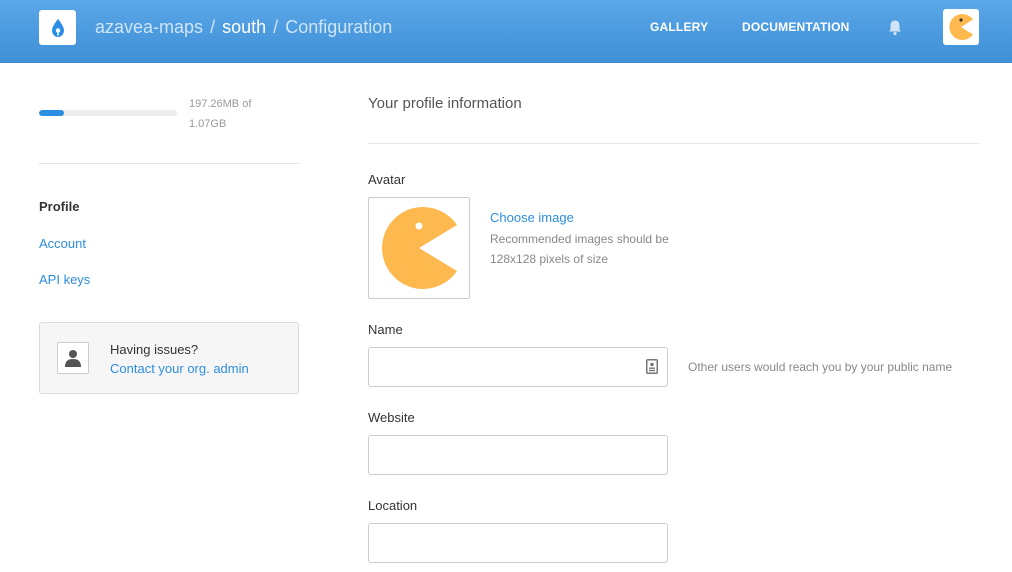  I want to click on user-avatar, so click(961, 27).